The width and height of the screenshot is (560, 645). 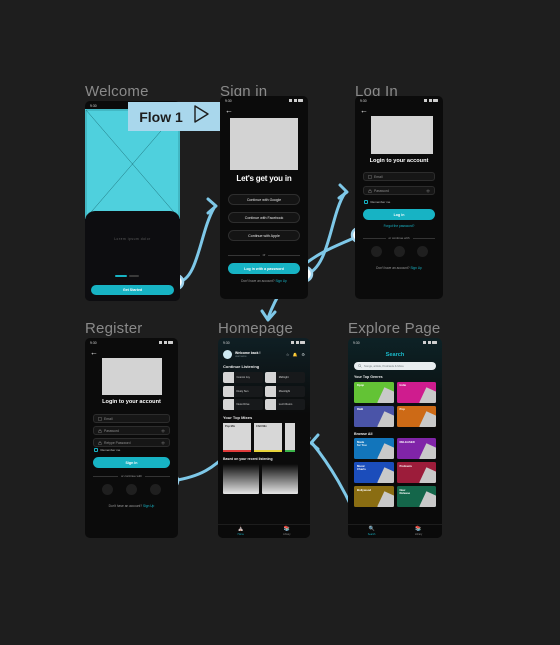 I want to click on log-in-button: Log in, so click(x=399, y=214).